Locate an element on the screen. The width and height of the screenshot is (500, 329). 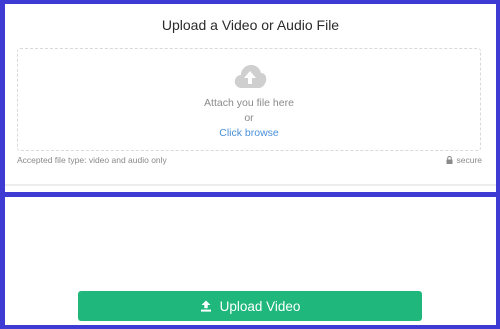
secure-indicator: secure is located at coordinates (464, 160).